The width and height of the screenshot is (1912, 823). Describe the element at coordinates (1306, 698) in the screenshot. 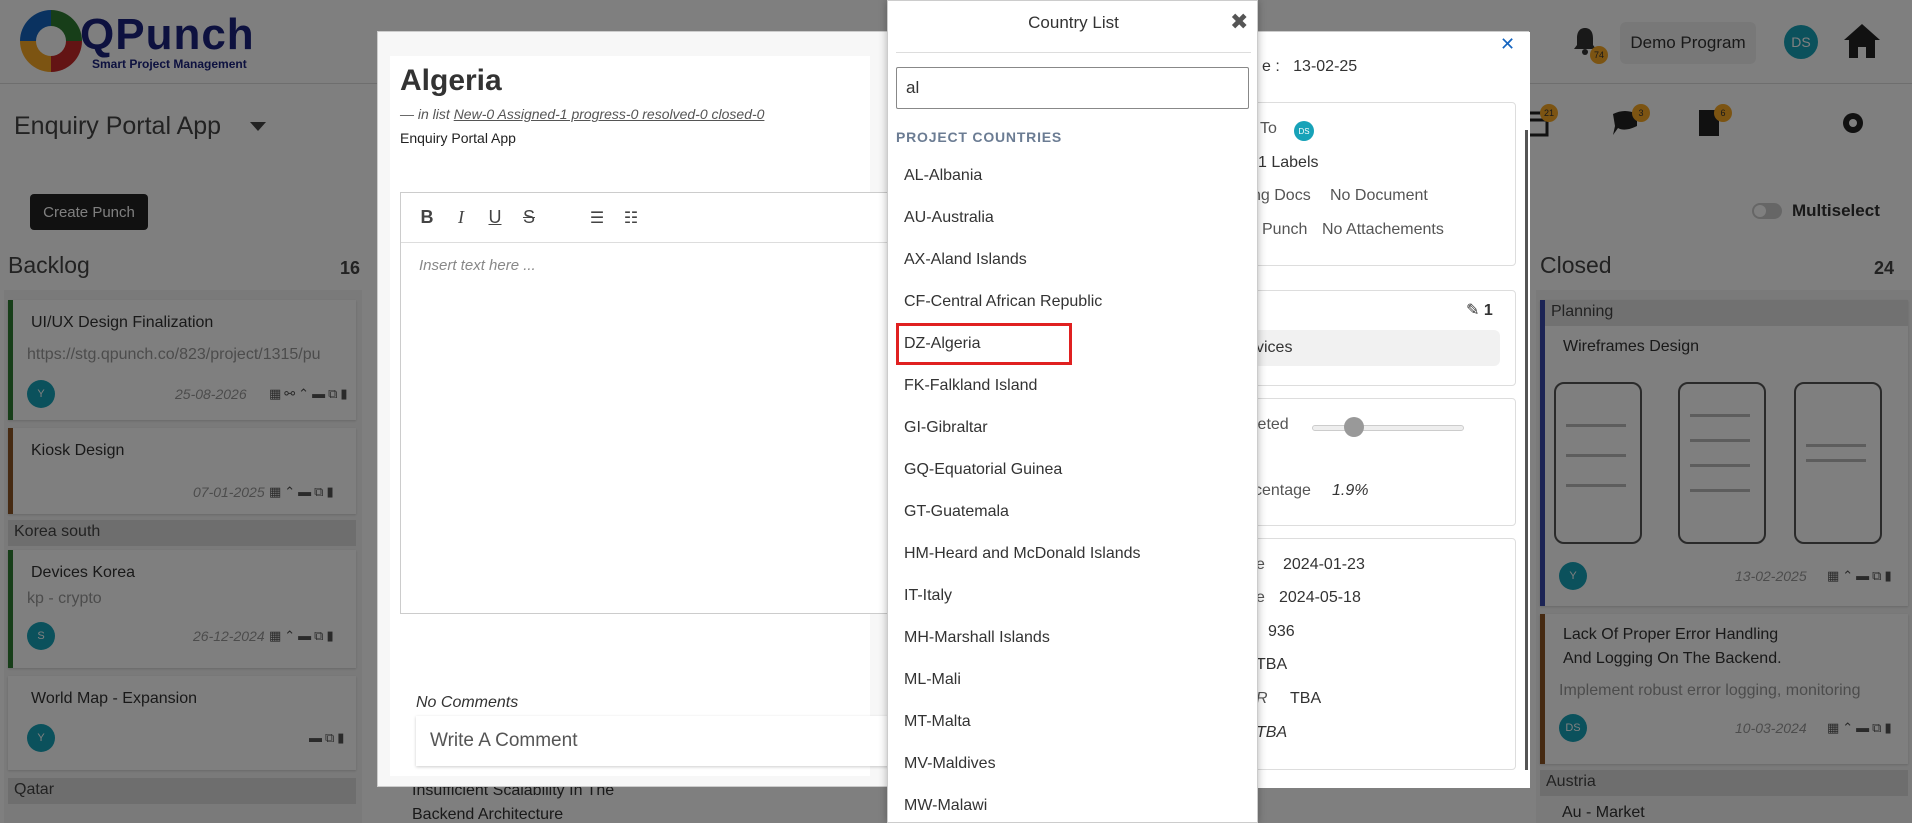

I see `tba-value-2: TBA` at that location.